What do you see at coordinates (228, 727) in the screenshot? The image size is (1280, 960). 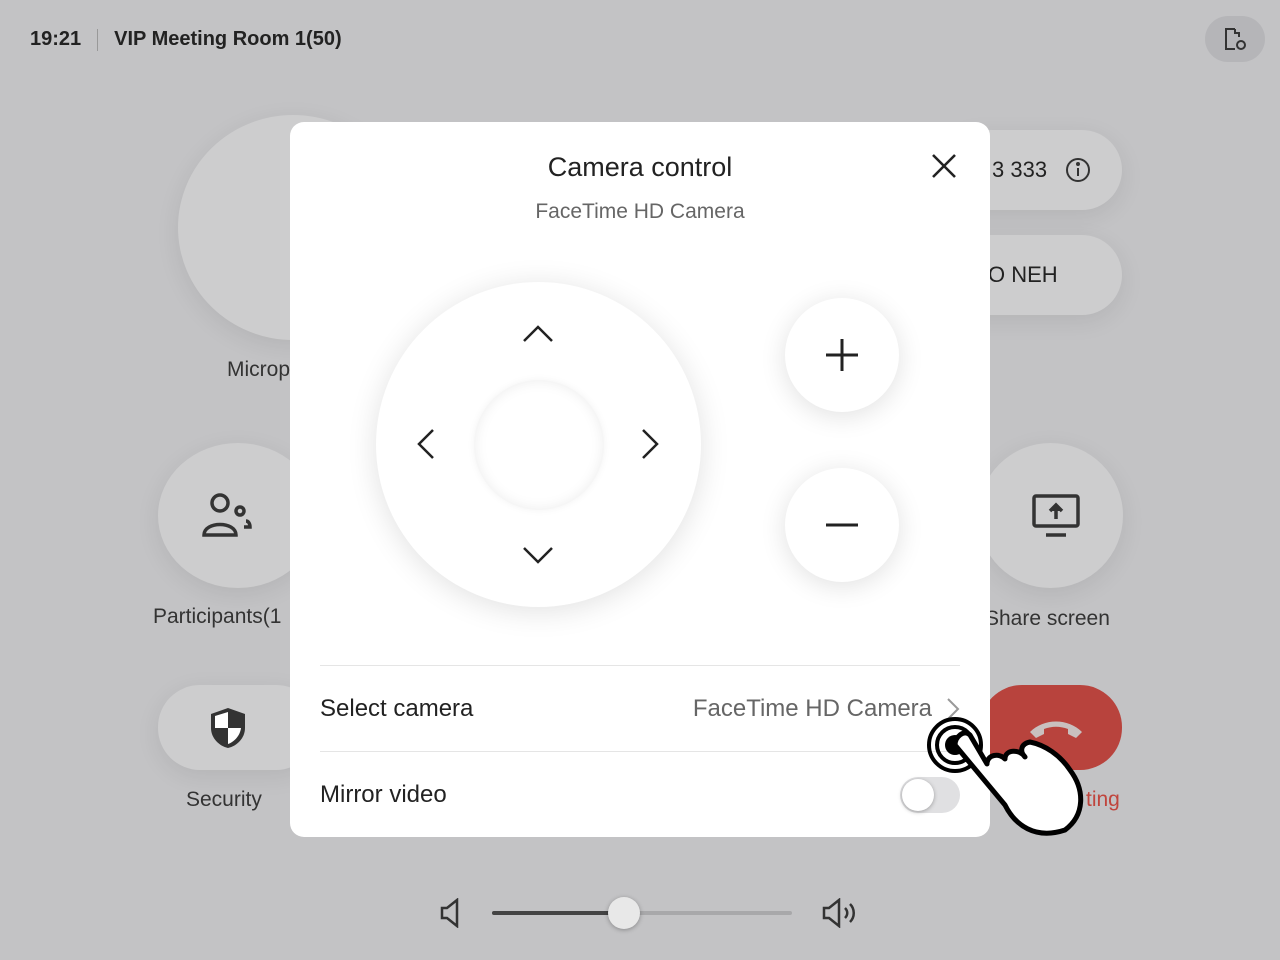 I see `security-shield-icon` at bounding box center [228, 727].